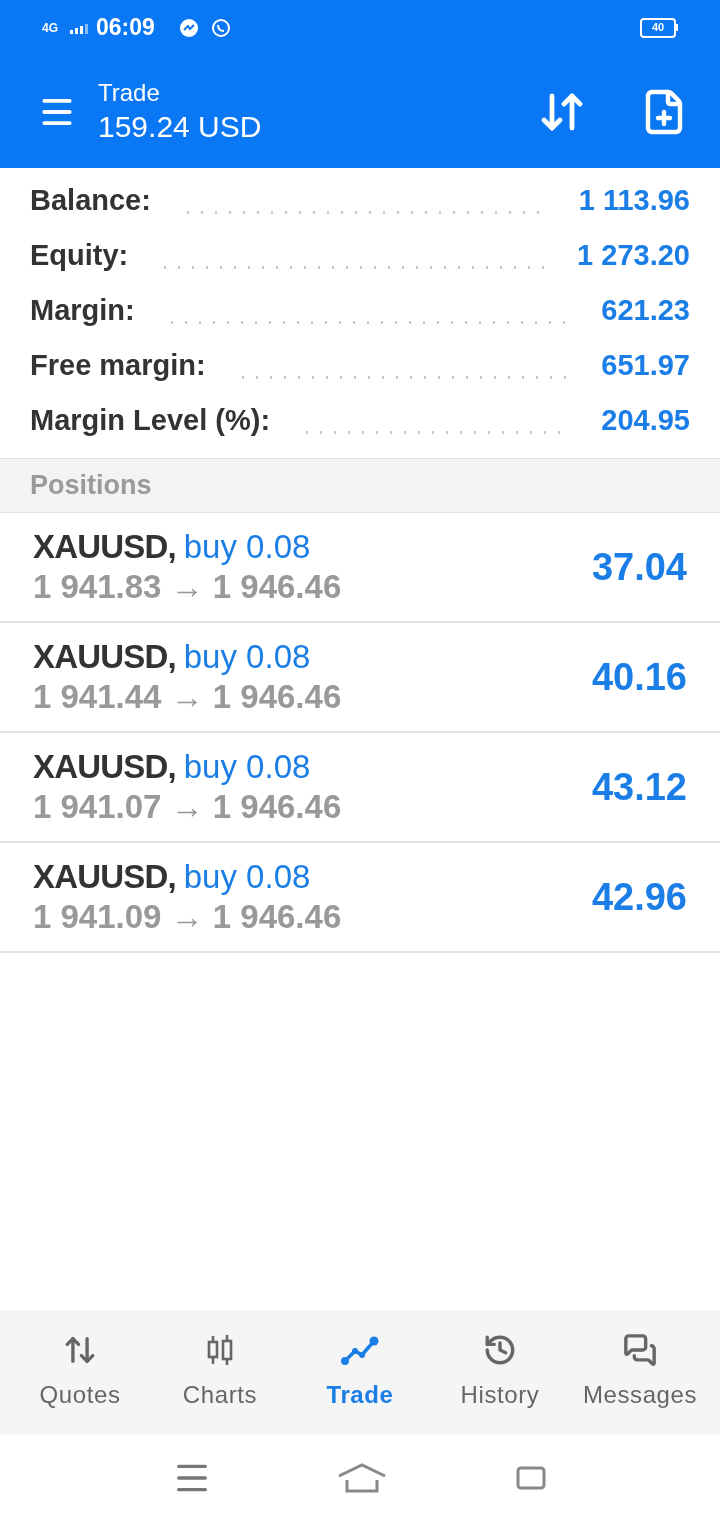  What do you see at coordinates (90, 200) in the screenshot?
I see `summary-label: Balance:` at bounding box center [90, 200].